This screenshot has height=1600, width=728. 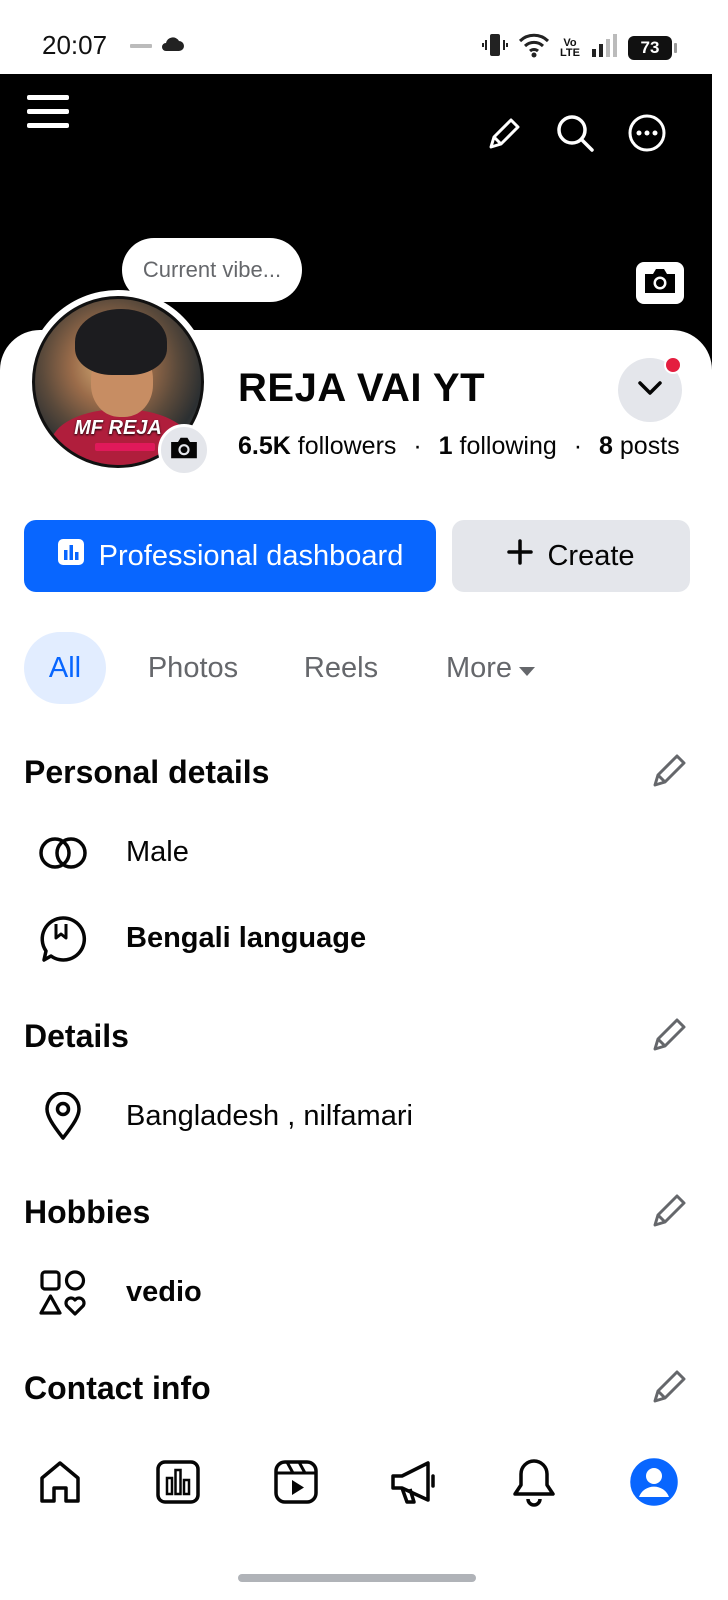 I want to click on posts-count: 8, so click(x=606, y=446).